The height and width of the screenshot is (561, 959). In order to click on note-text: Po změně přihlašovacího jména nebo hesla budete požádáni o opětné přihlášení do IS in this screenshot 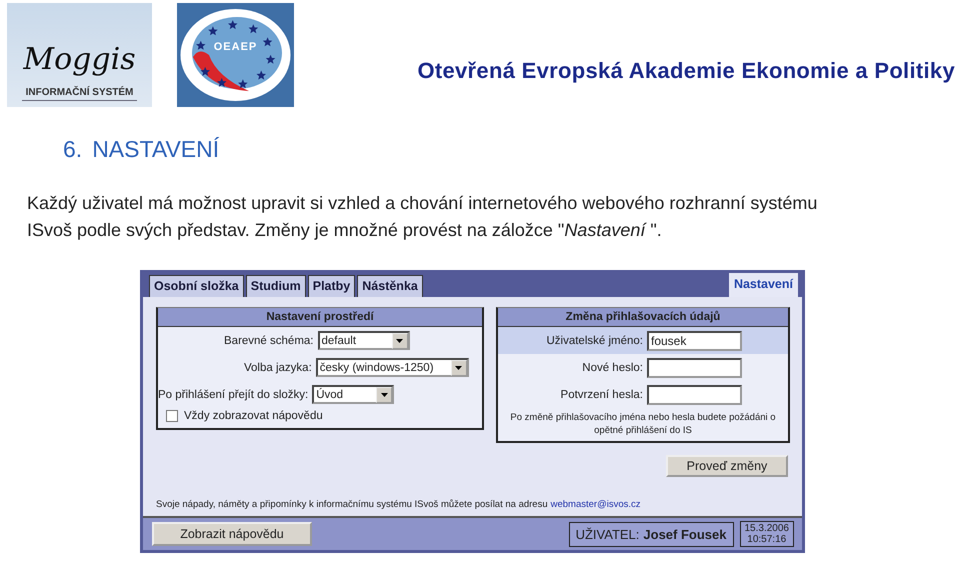, I will do `click(643, 424)`.